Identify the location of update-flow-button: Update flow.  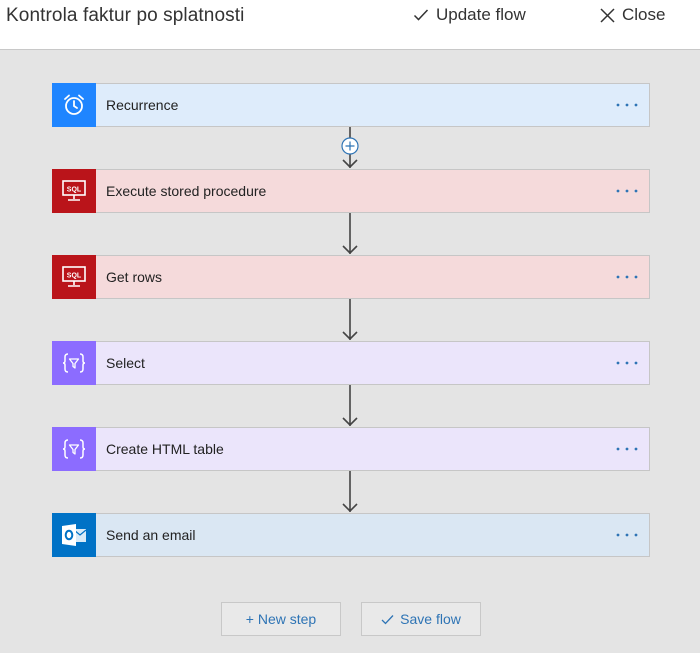
(469, 15).